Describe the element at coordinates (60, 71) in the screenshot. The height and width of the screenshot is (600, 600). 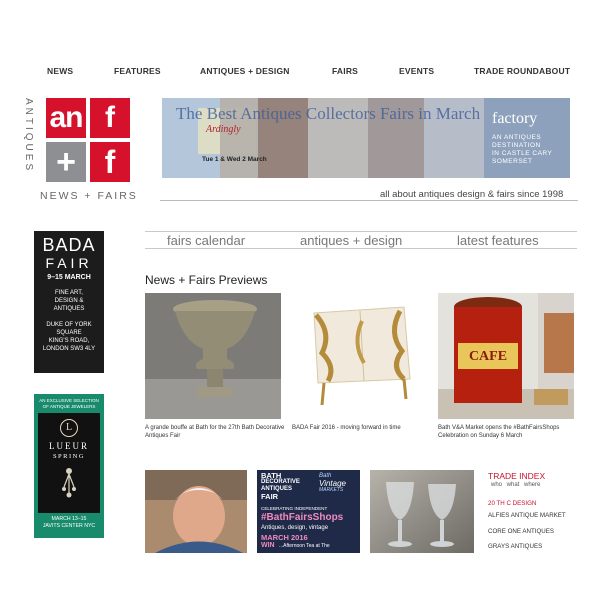
I see `nav-news: NEWS` at that location.